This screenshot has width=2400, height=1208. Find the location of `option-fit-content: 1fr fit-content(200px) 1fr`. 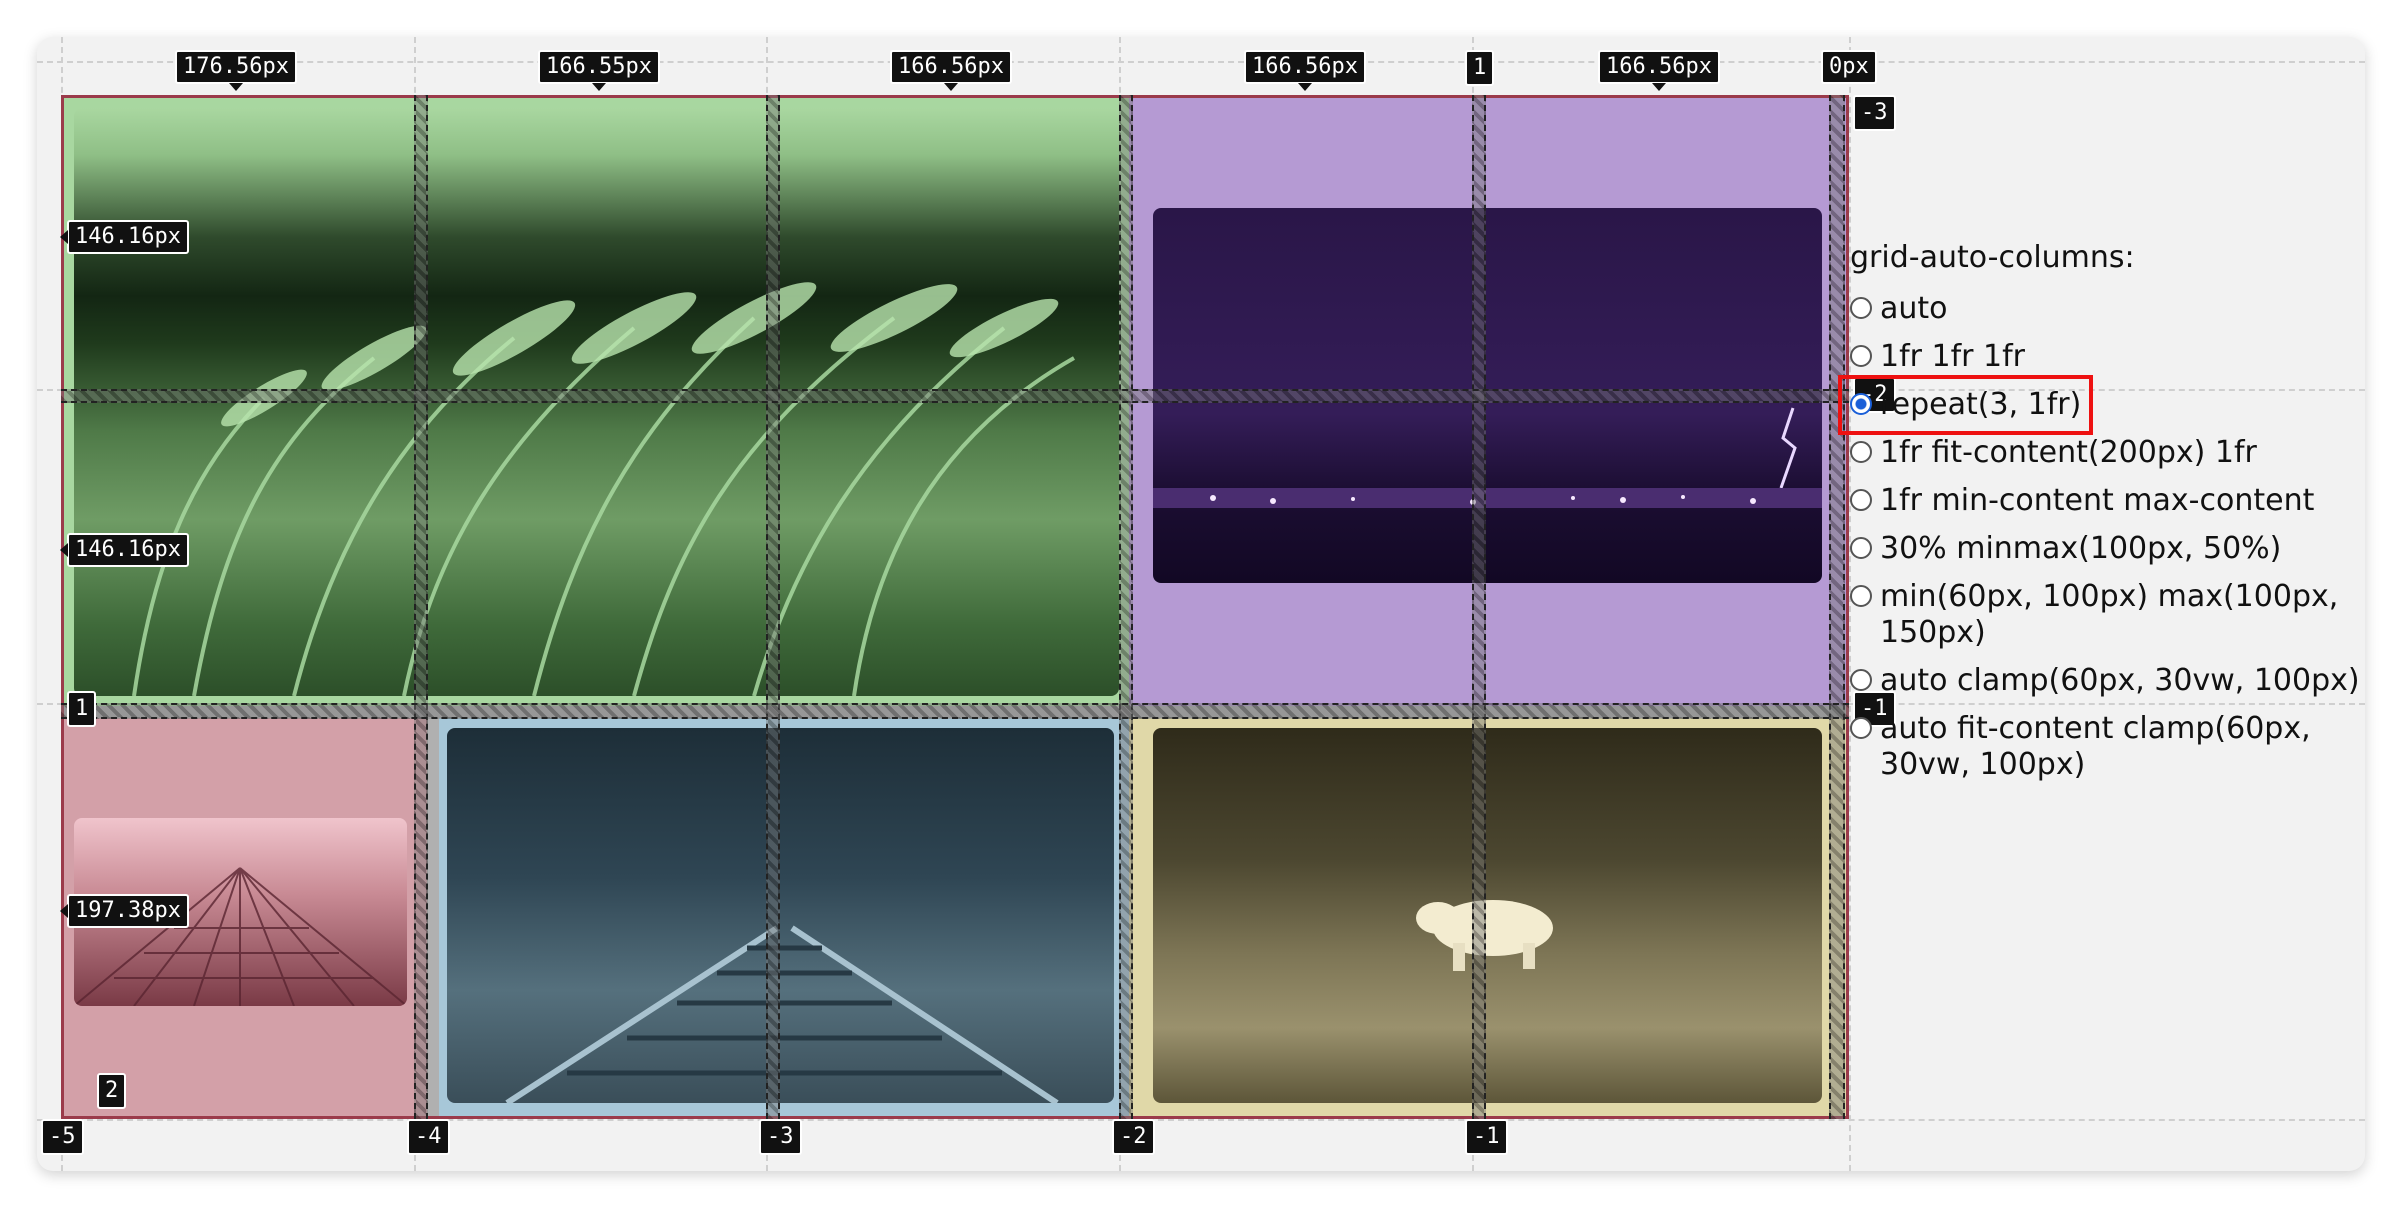

option-fit-content: 1fr fit-content(200px) 1fr is located at coordinates (2110, 453).